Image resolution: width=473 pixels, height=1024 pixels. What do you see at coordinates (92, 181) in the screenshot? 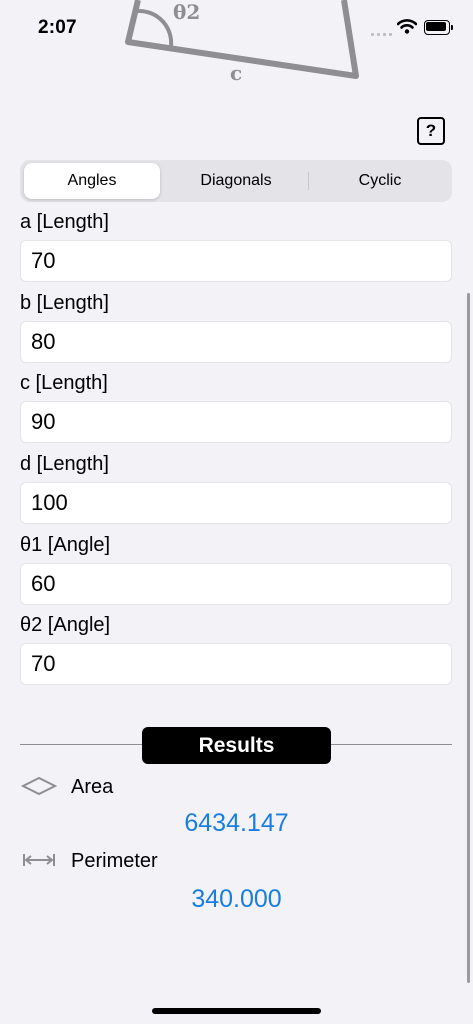
I see `tab-angles: Angles` at bounding box center [92, 181].